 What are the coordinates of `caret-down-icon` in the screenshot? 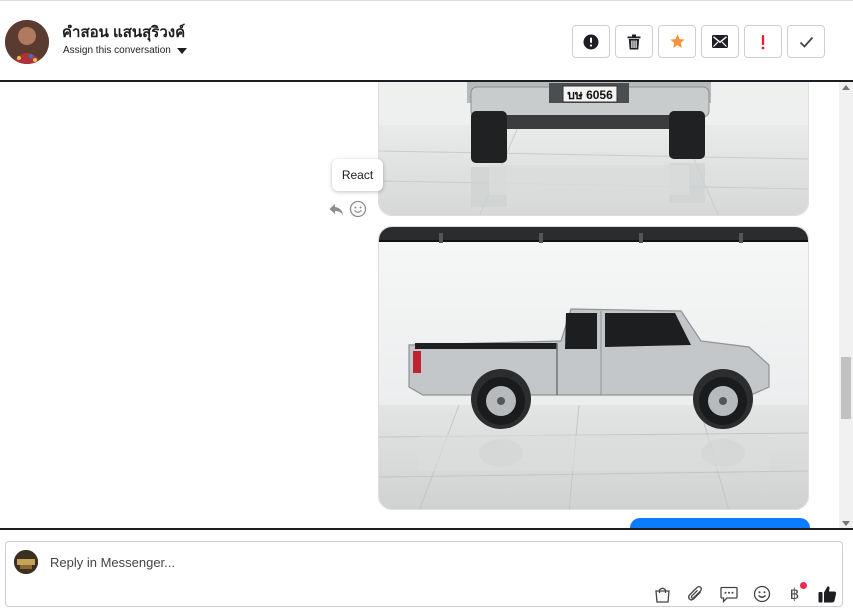 It's located at (181, 50).